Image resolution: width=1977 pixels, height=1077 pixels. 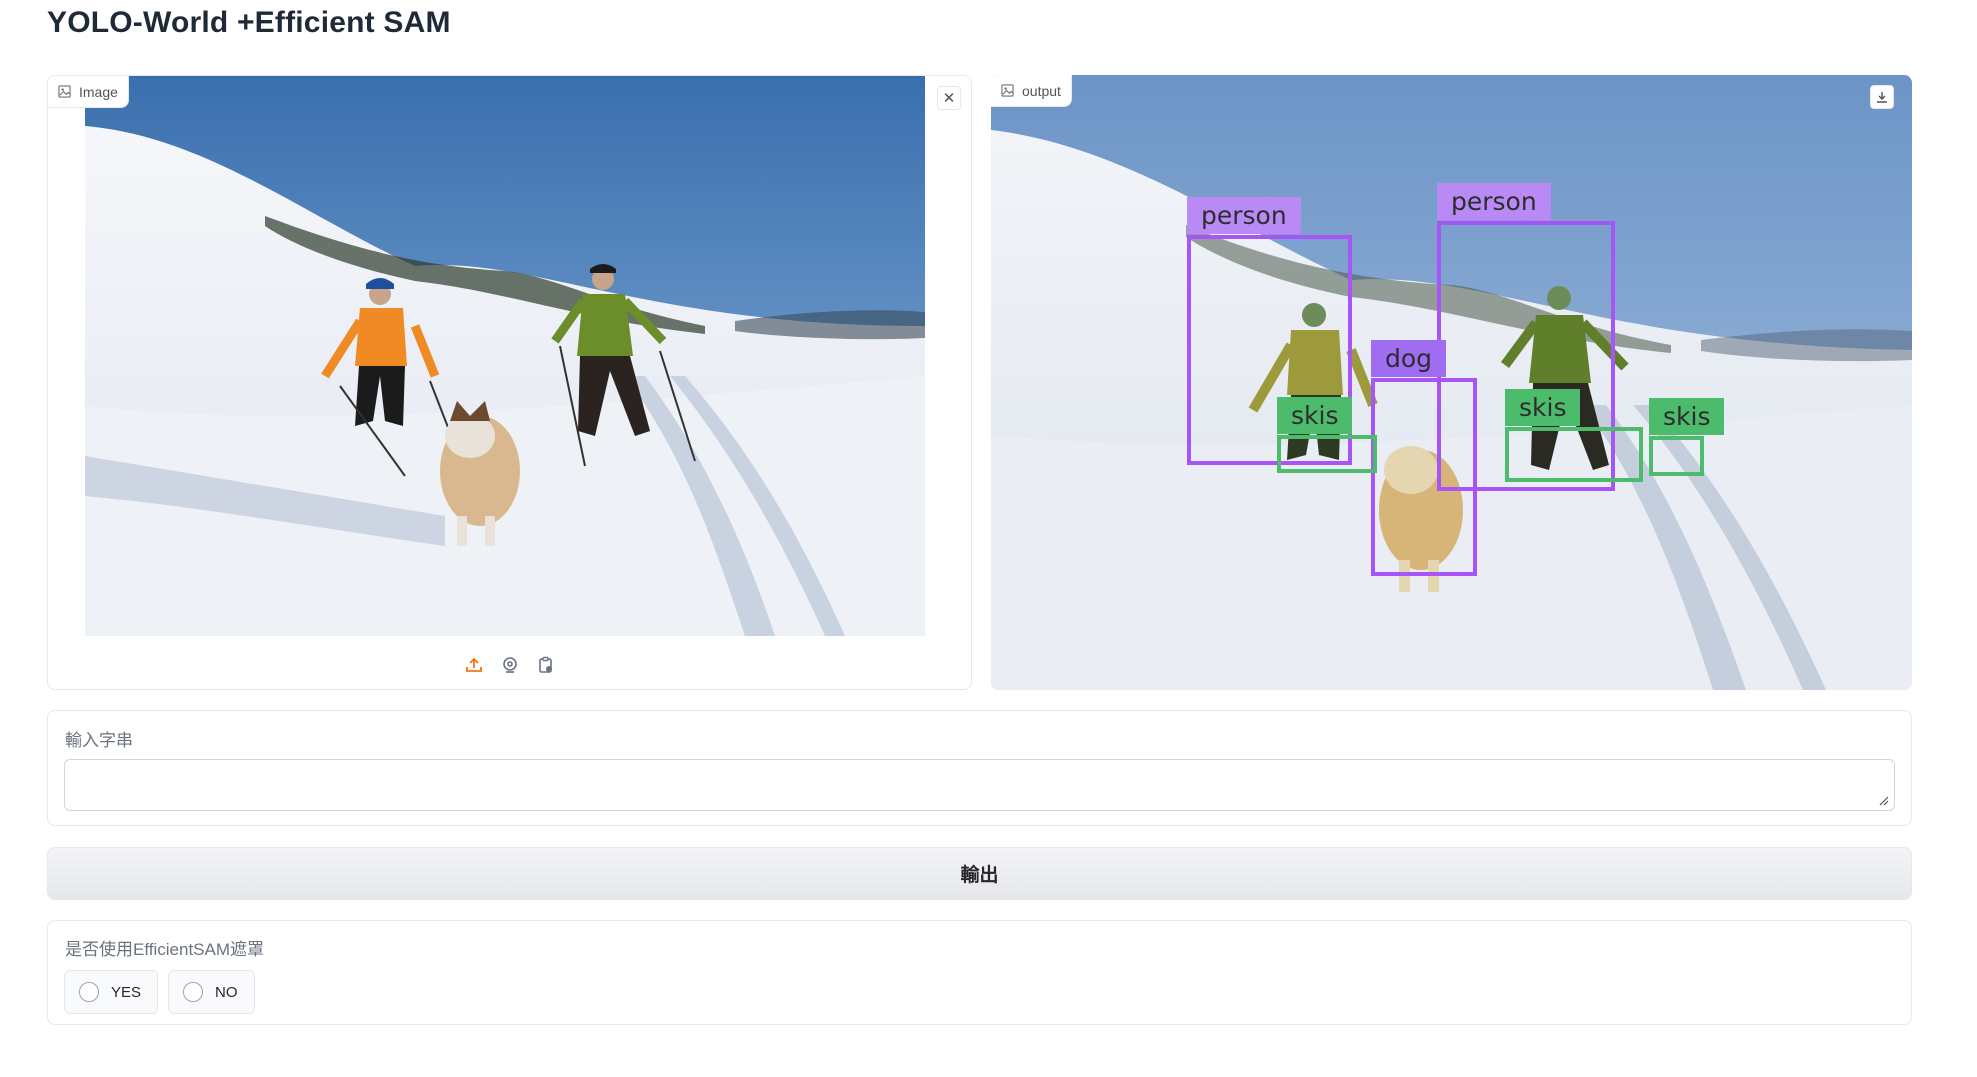 I want to click on mask-option-group: YES NO, so click(x=159, y=992).